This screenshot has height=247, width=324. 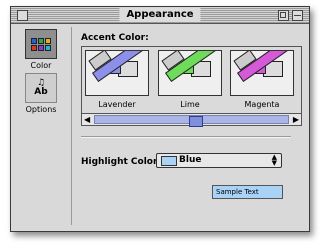 I want to click on highlight-swatch, so click(x=169, y=161).